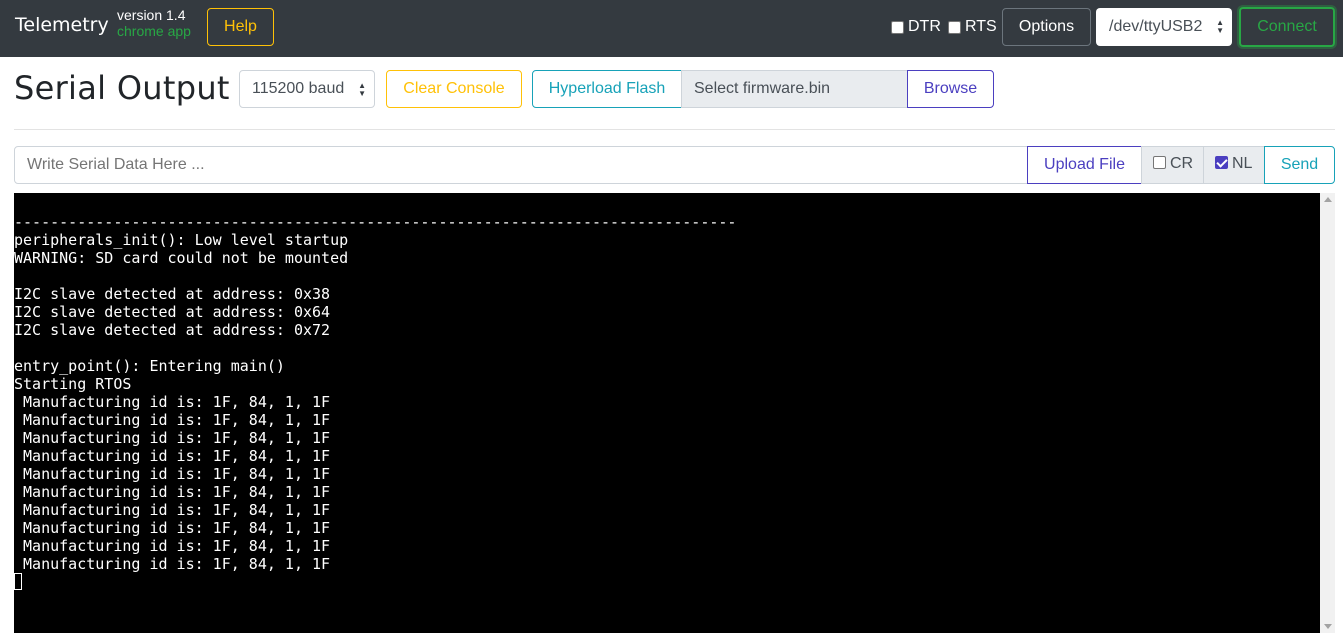 The image size is (1343, 633). I want to click on send-button: Send, so click(1299, 165).